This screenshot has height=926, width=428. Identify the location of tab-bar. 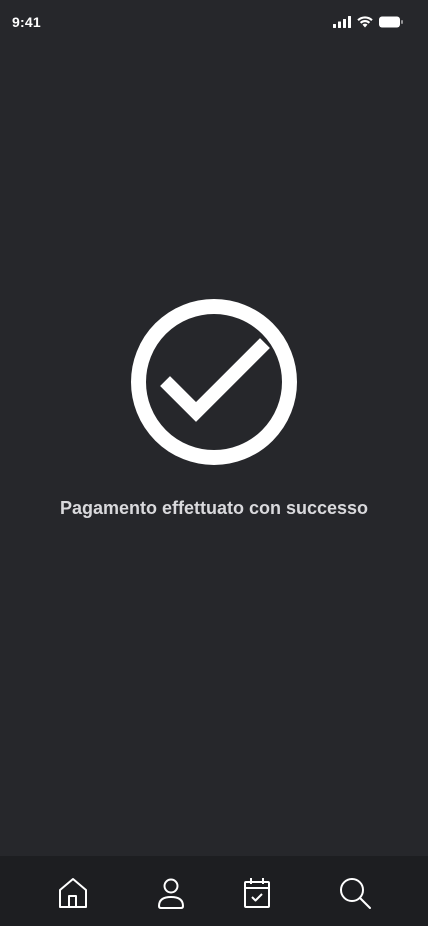
(214, 891).